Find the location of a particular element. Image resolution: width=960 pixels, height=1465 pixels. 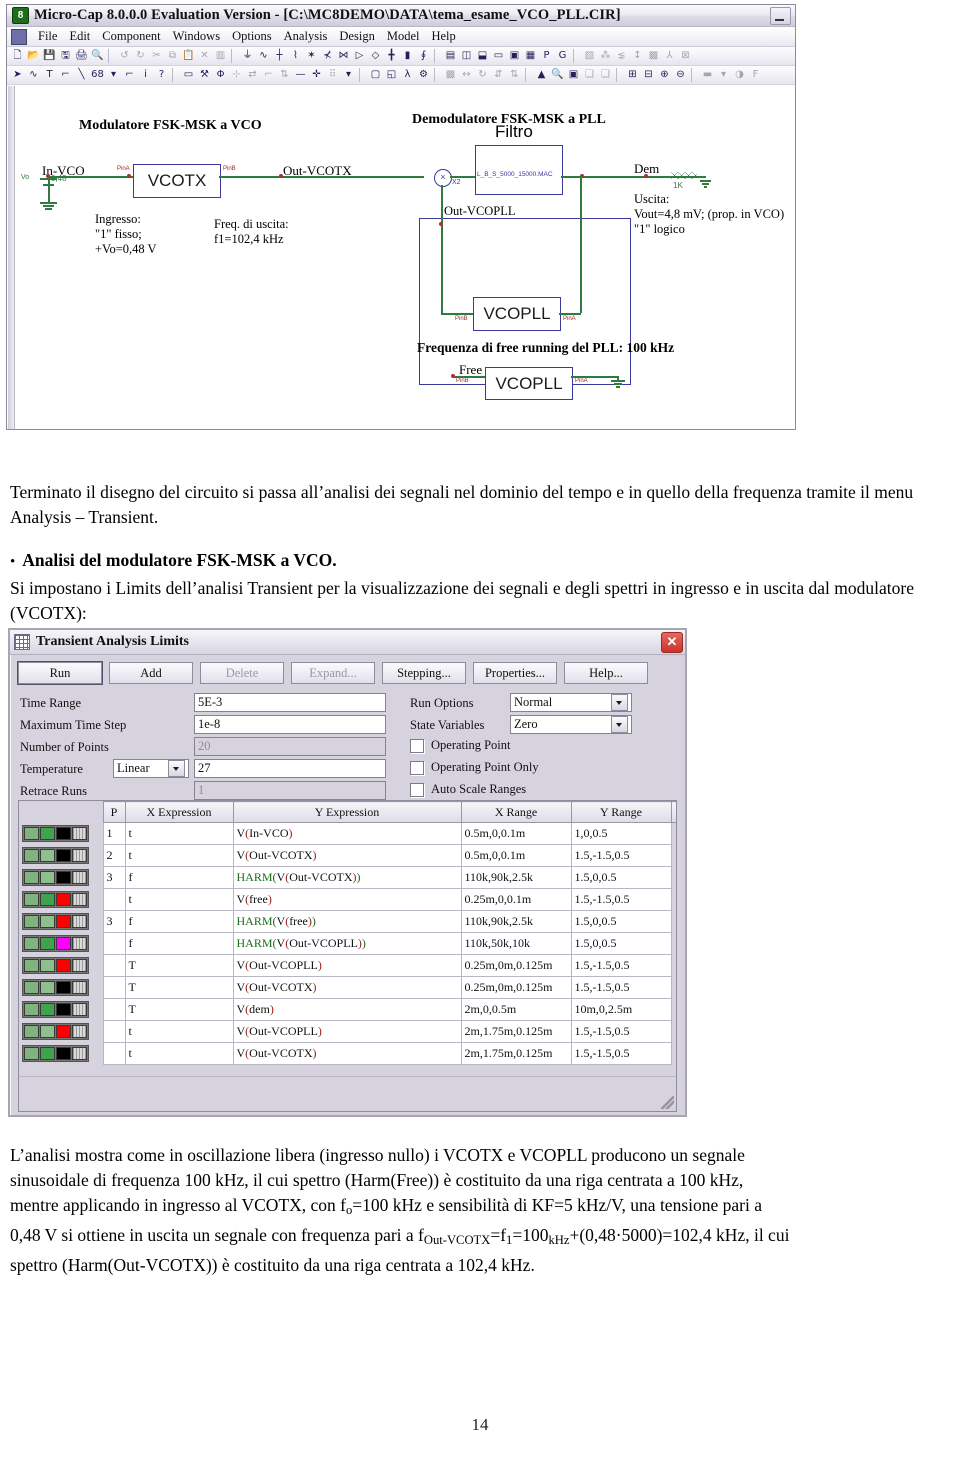

g-label-icon: G is located at coordinates (562, 56).